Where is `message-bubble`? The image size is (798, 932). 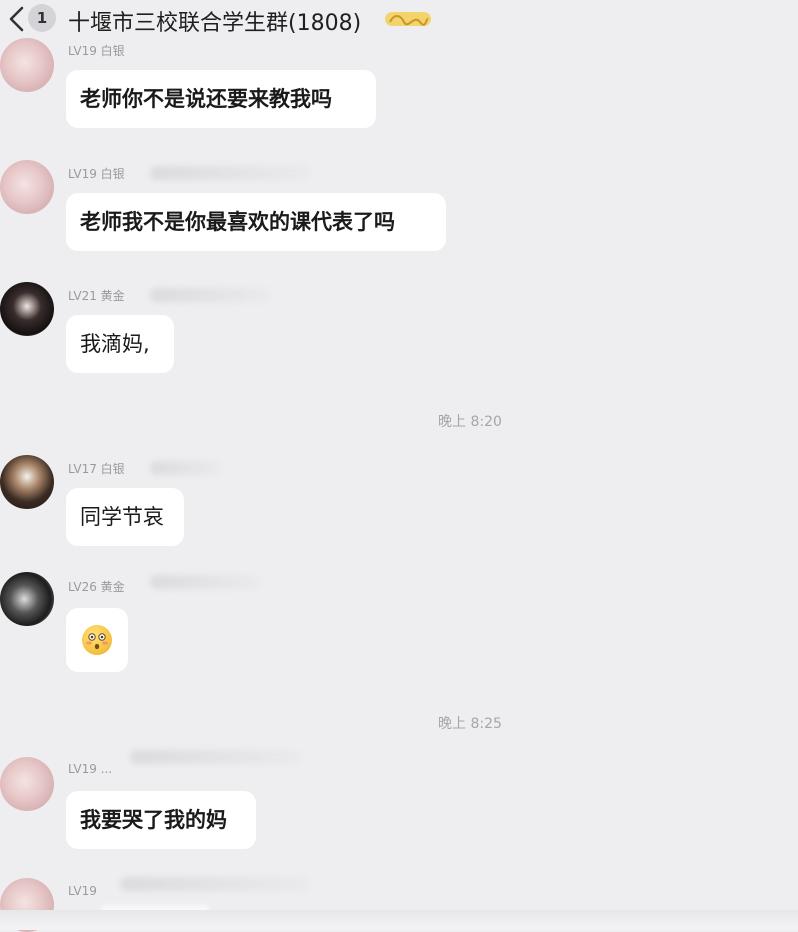 message-bubble is located at coordinates (97, 640).